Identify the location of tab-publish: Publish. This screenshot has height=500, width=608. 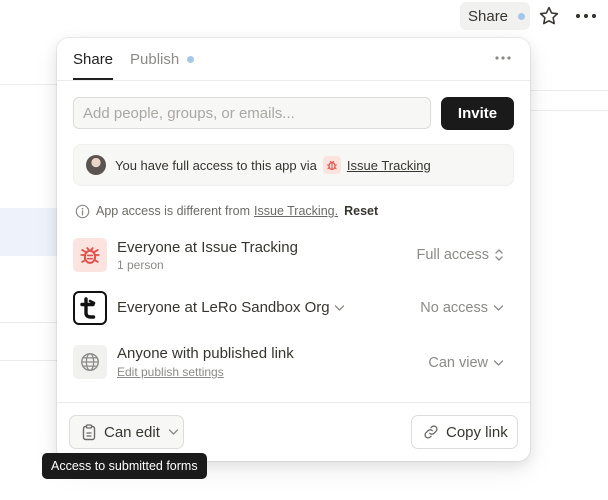
(162, 59).